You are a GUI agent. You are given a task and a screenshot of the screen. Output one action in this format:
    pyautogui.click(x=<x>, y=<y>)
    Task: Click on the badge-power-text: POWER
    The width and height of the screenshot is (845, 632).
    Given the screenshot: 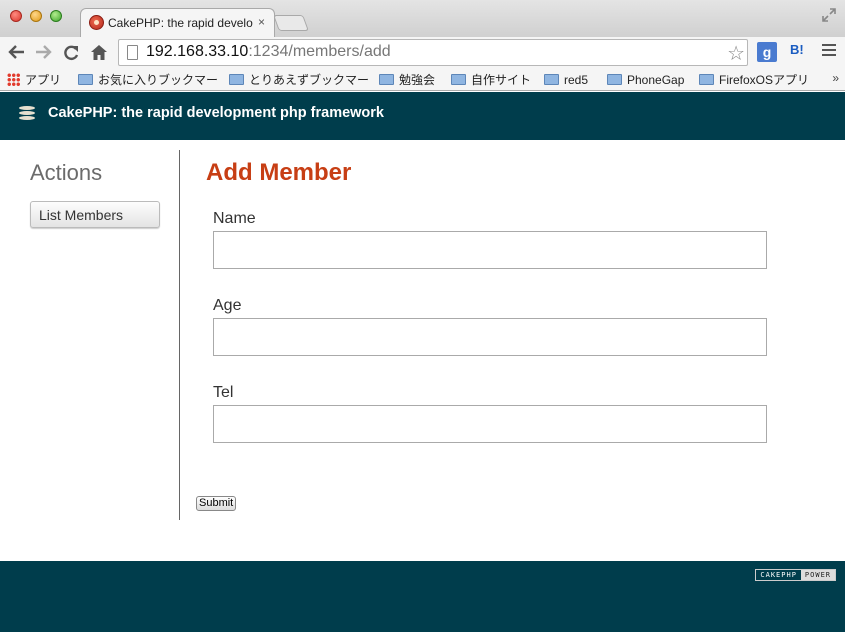 What is the action you would take?
    pyautogui.click(x=817, y=575)
    